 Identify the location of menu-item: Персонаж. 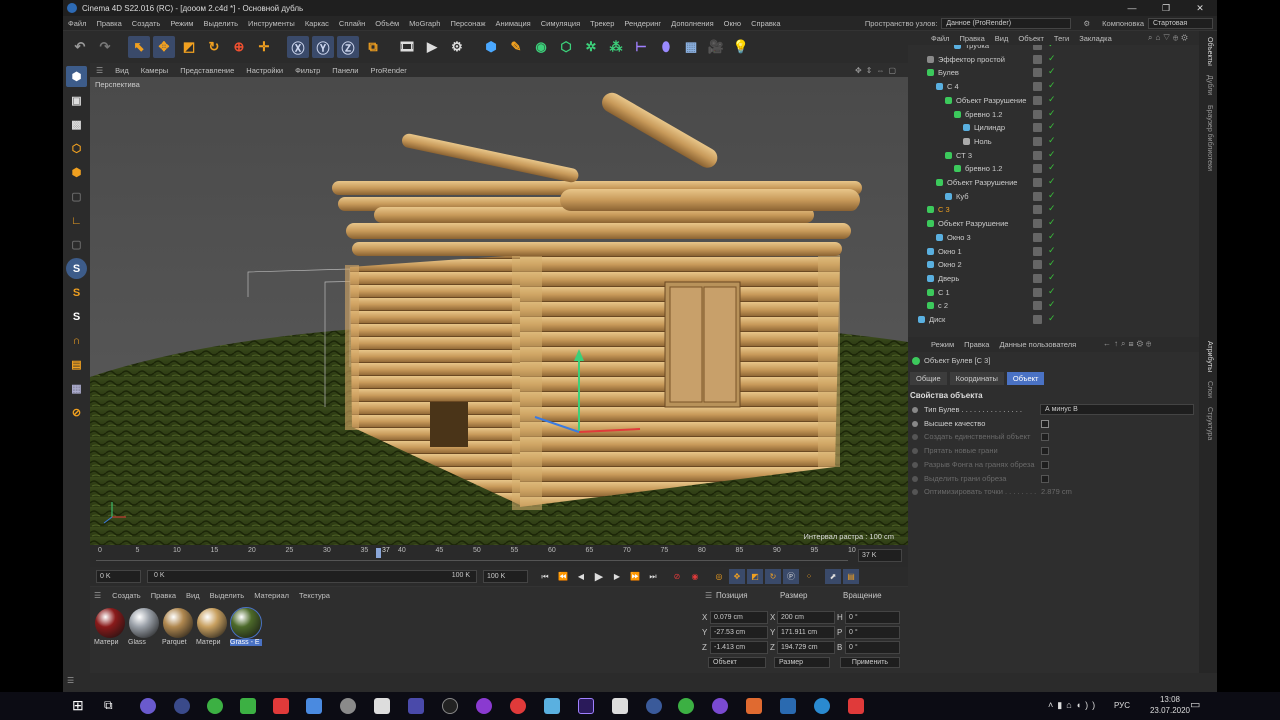
(467, 23).